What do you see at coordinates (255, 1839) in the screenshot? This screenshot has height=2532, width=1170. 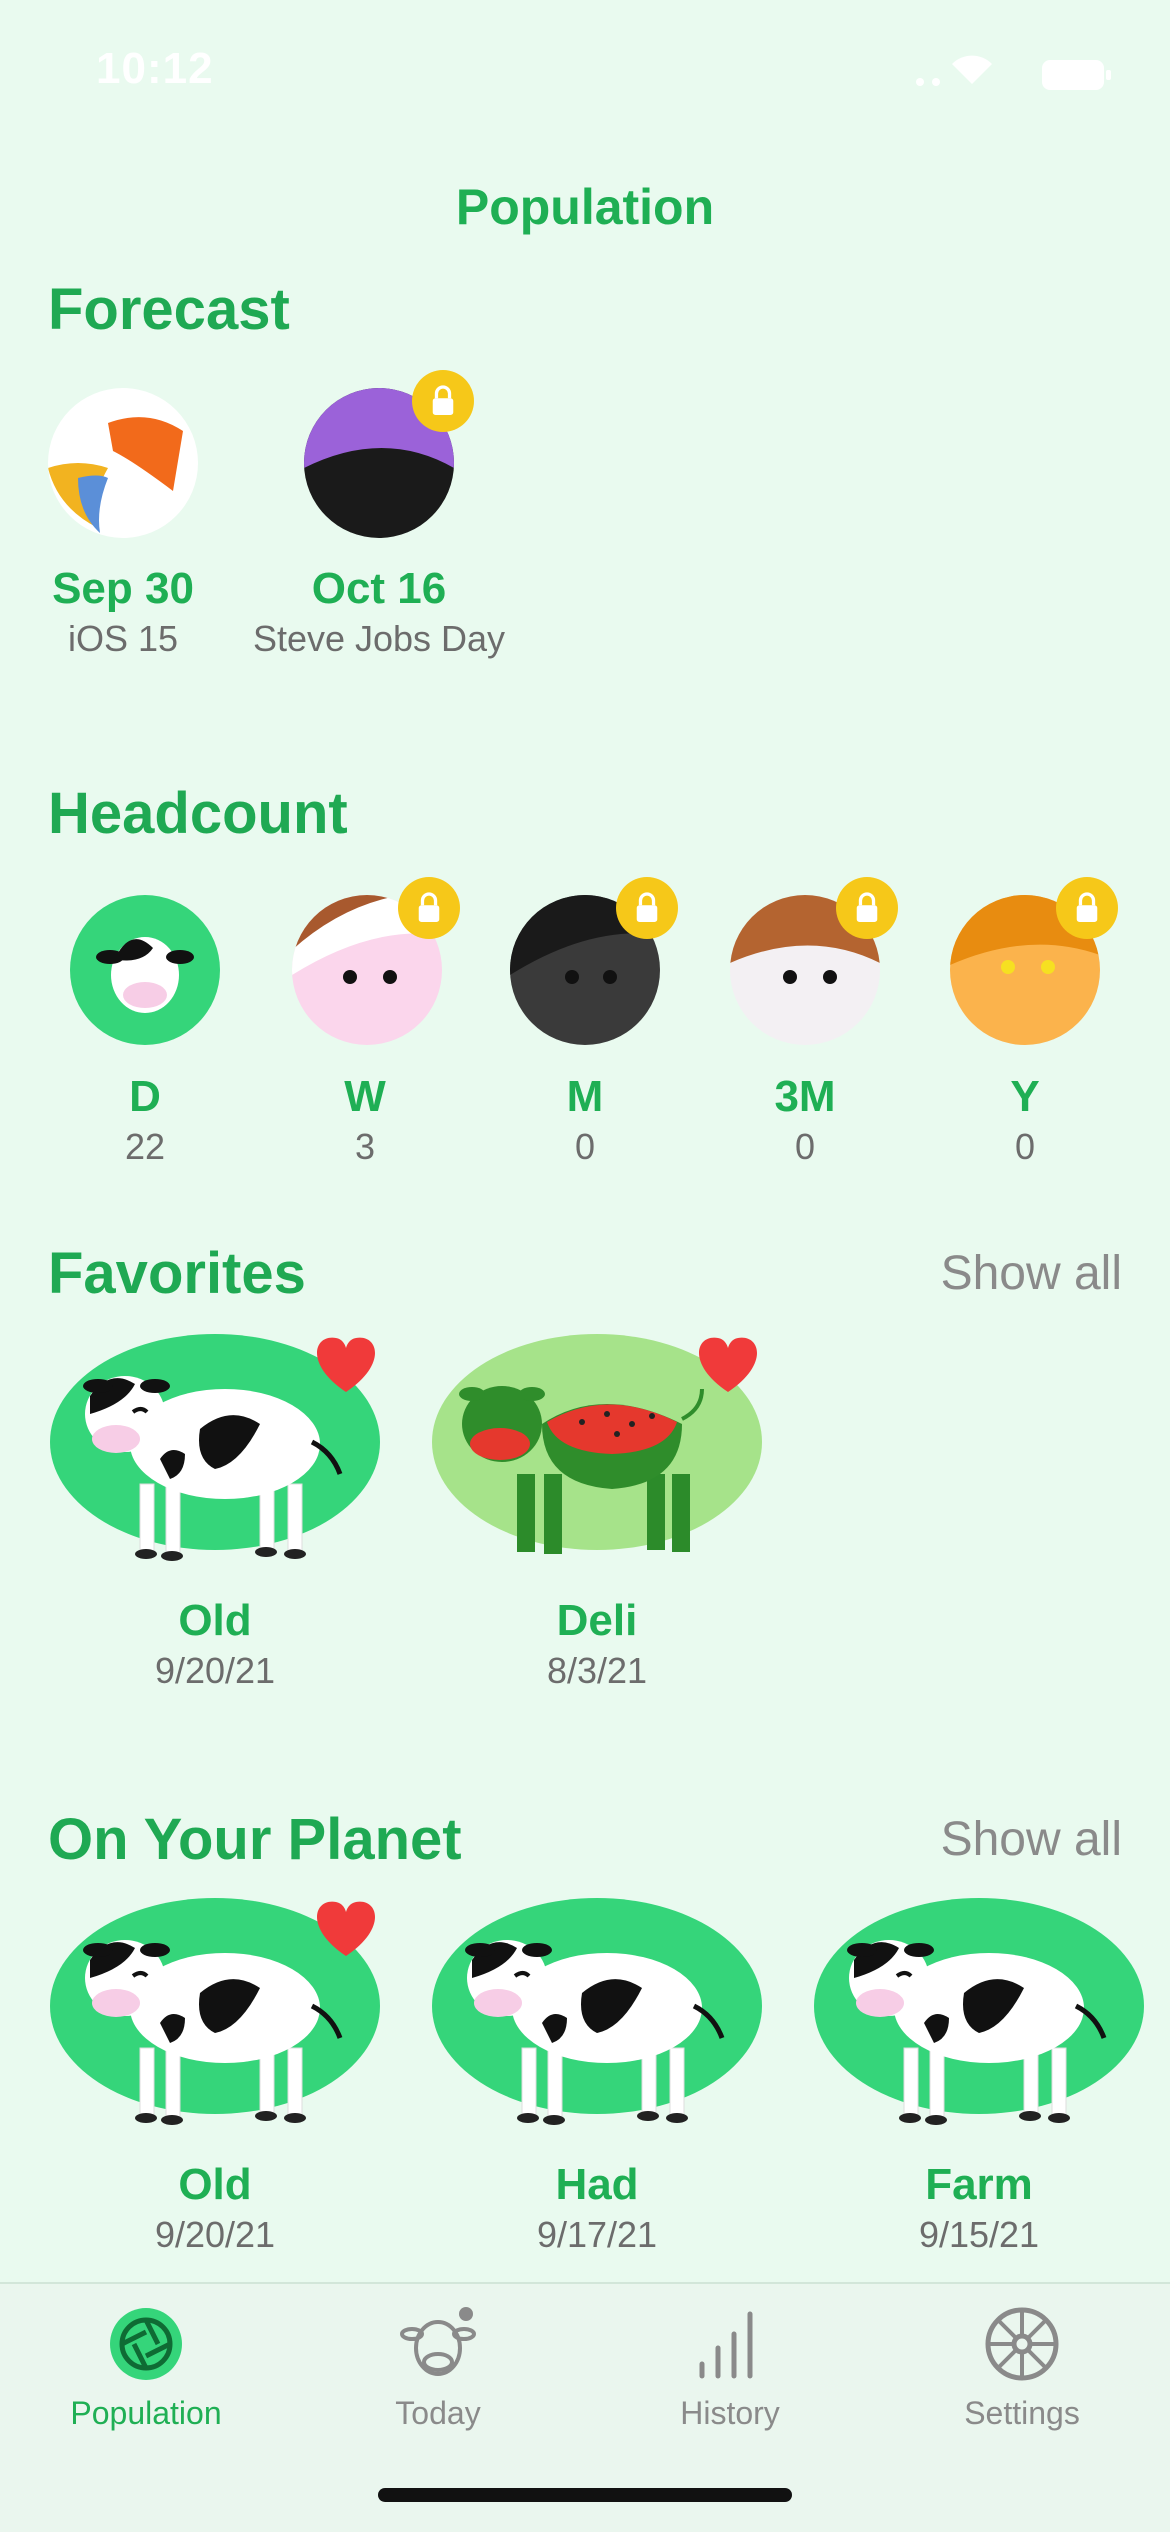 I see `planet-heading: On Your Planet` at bounding box center [255, 1839].